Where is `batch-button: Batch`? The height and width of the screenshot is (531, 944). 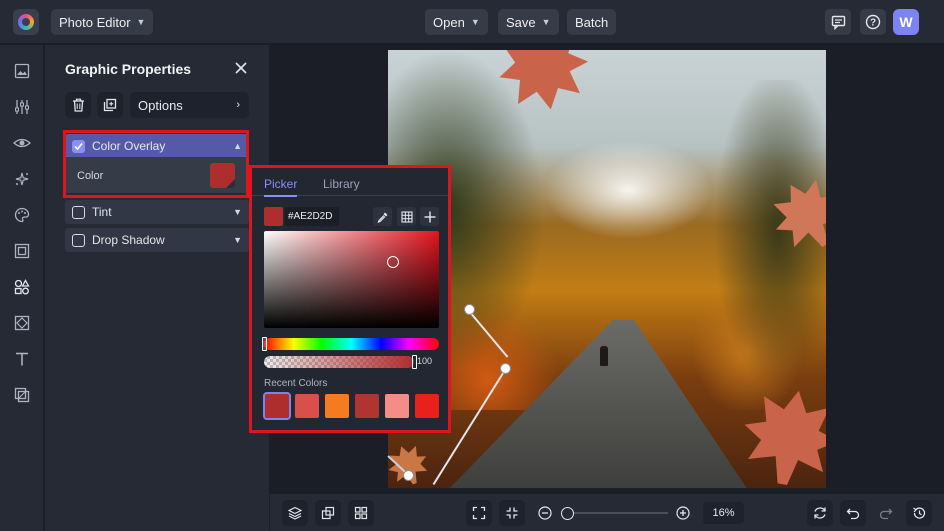
batch-button: Batch is located at coordinates (592, 22).